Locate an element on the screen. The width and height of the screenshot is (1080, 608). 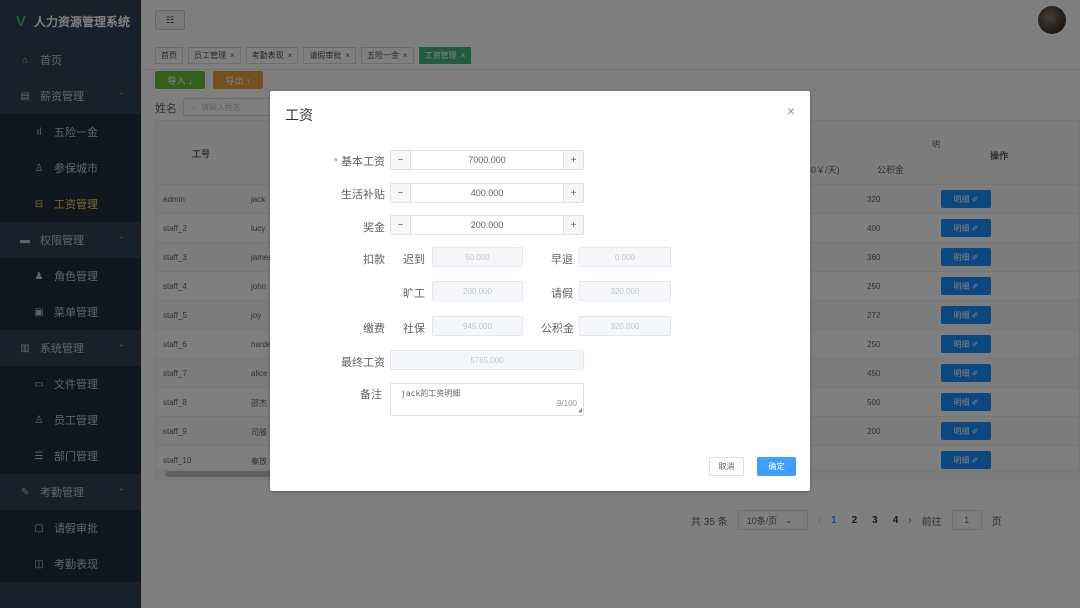
allowance-stepper: − 400.000 + is located at coordinates (487, 193).